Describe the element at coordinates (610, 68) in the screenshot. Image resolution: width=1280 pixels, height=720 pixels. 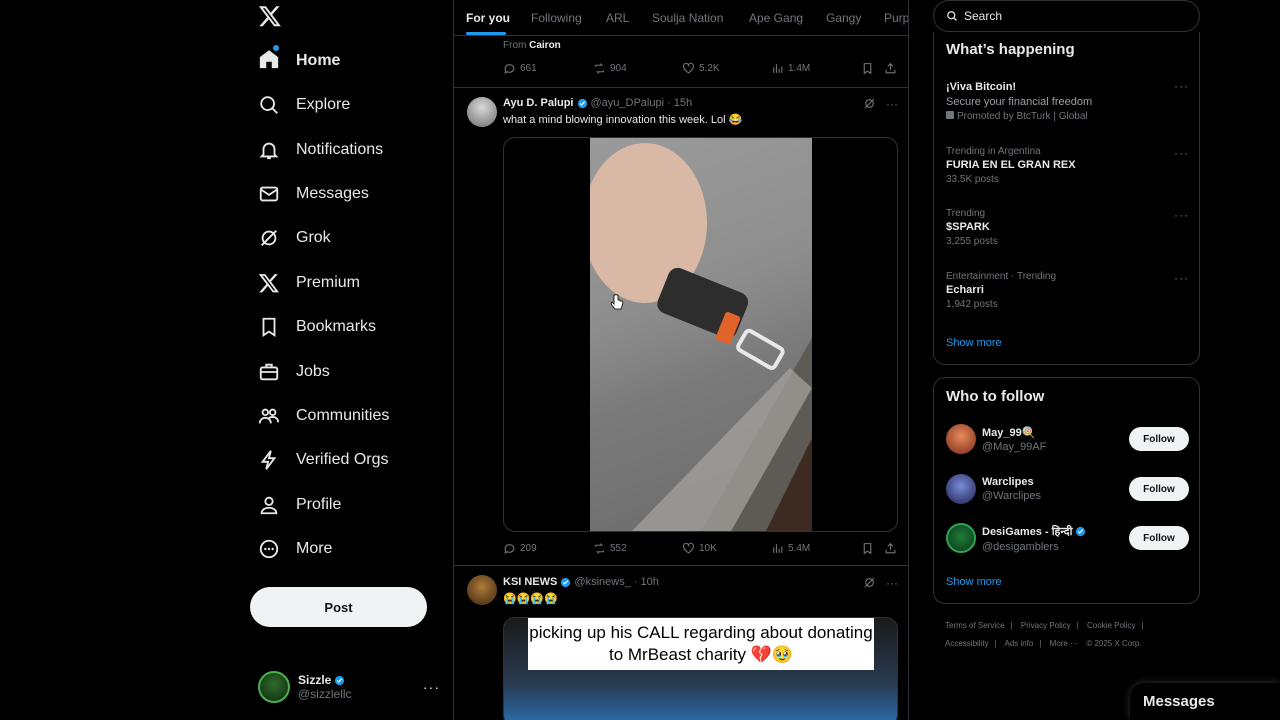
I see `repost-button: 904` at that location.